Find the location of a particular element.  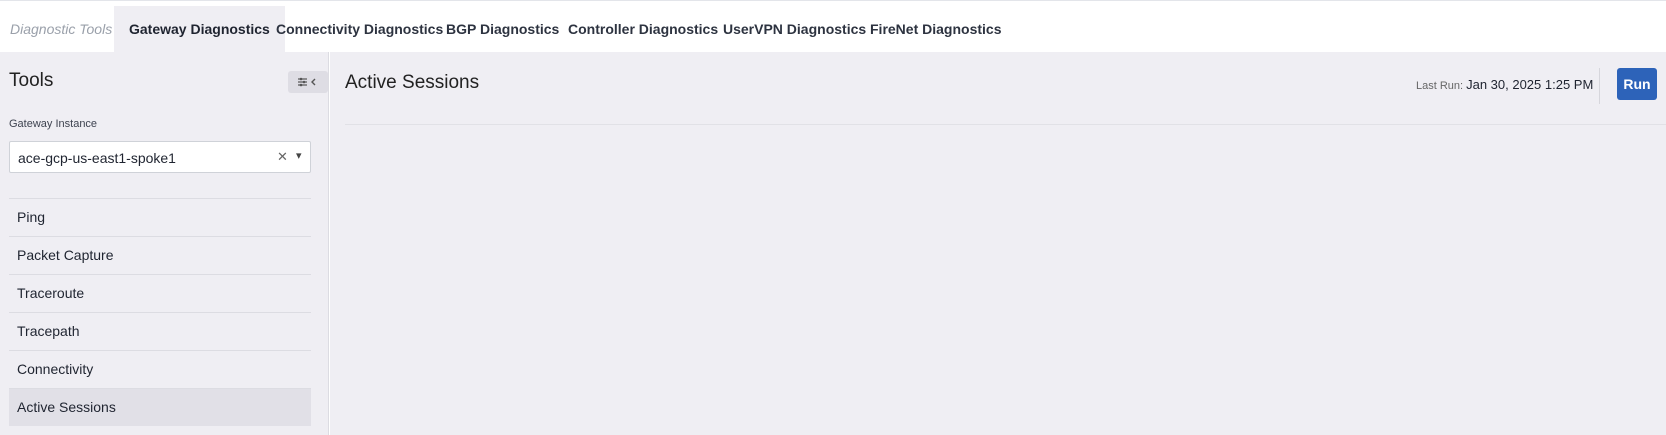

page-title: Active Sessions is located at coordinates (412, 82).